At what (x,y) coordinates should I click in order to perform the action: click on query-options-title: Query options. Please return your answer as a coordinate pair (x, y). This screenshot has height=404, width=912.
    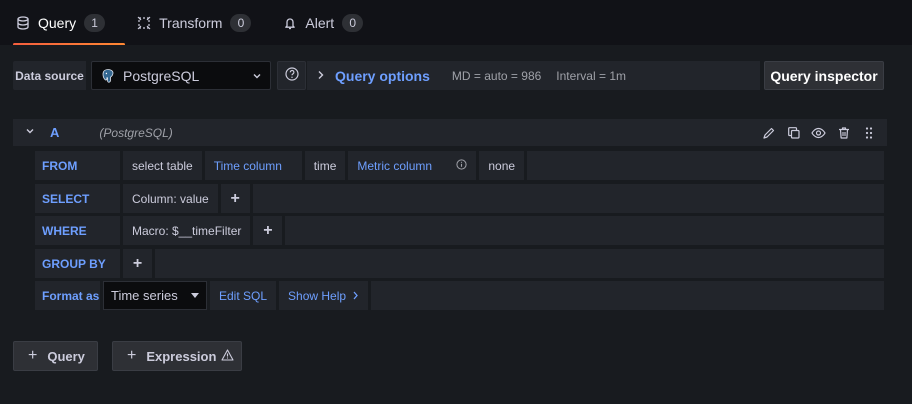
    Looking at the image, I should click on (382, 75).